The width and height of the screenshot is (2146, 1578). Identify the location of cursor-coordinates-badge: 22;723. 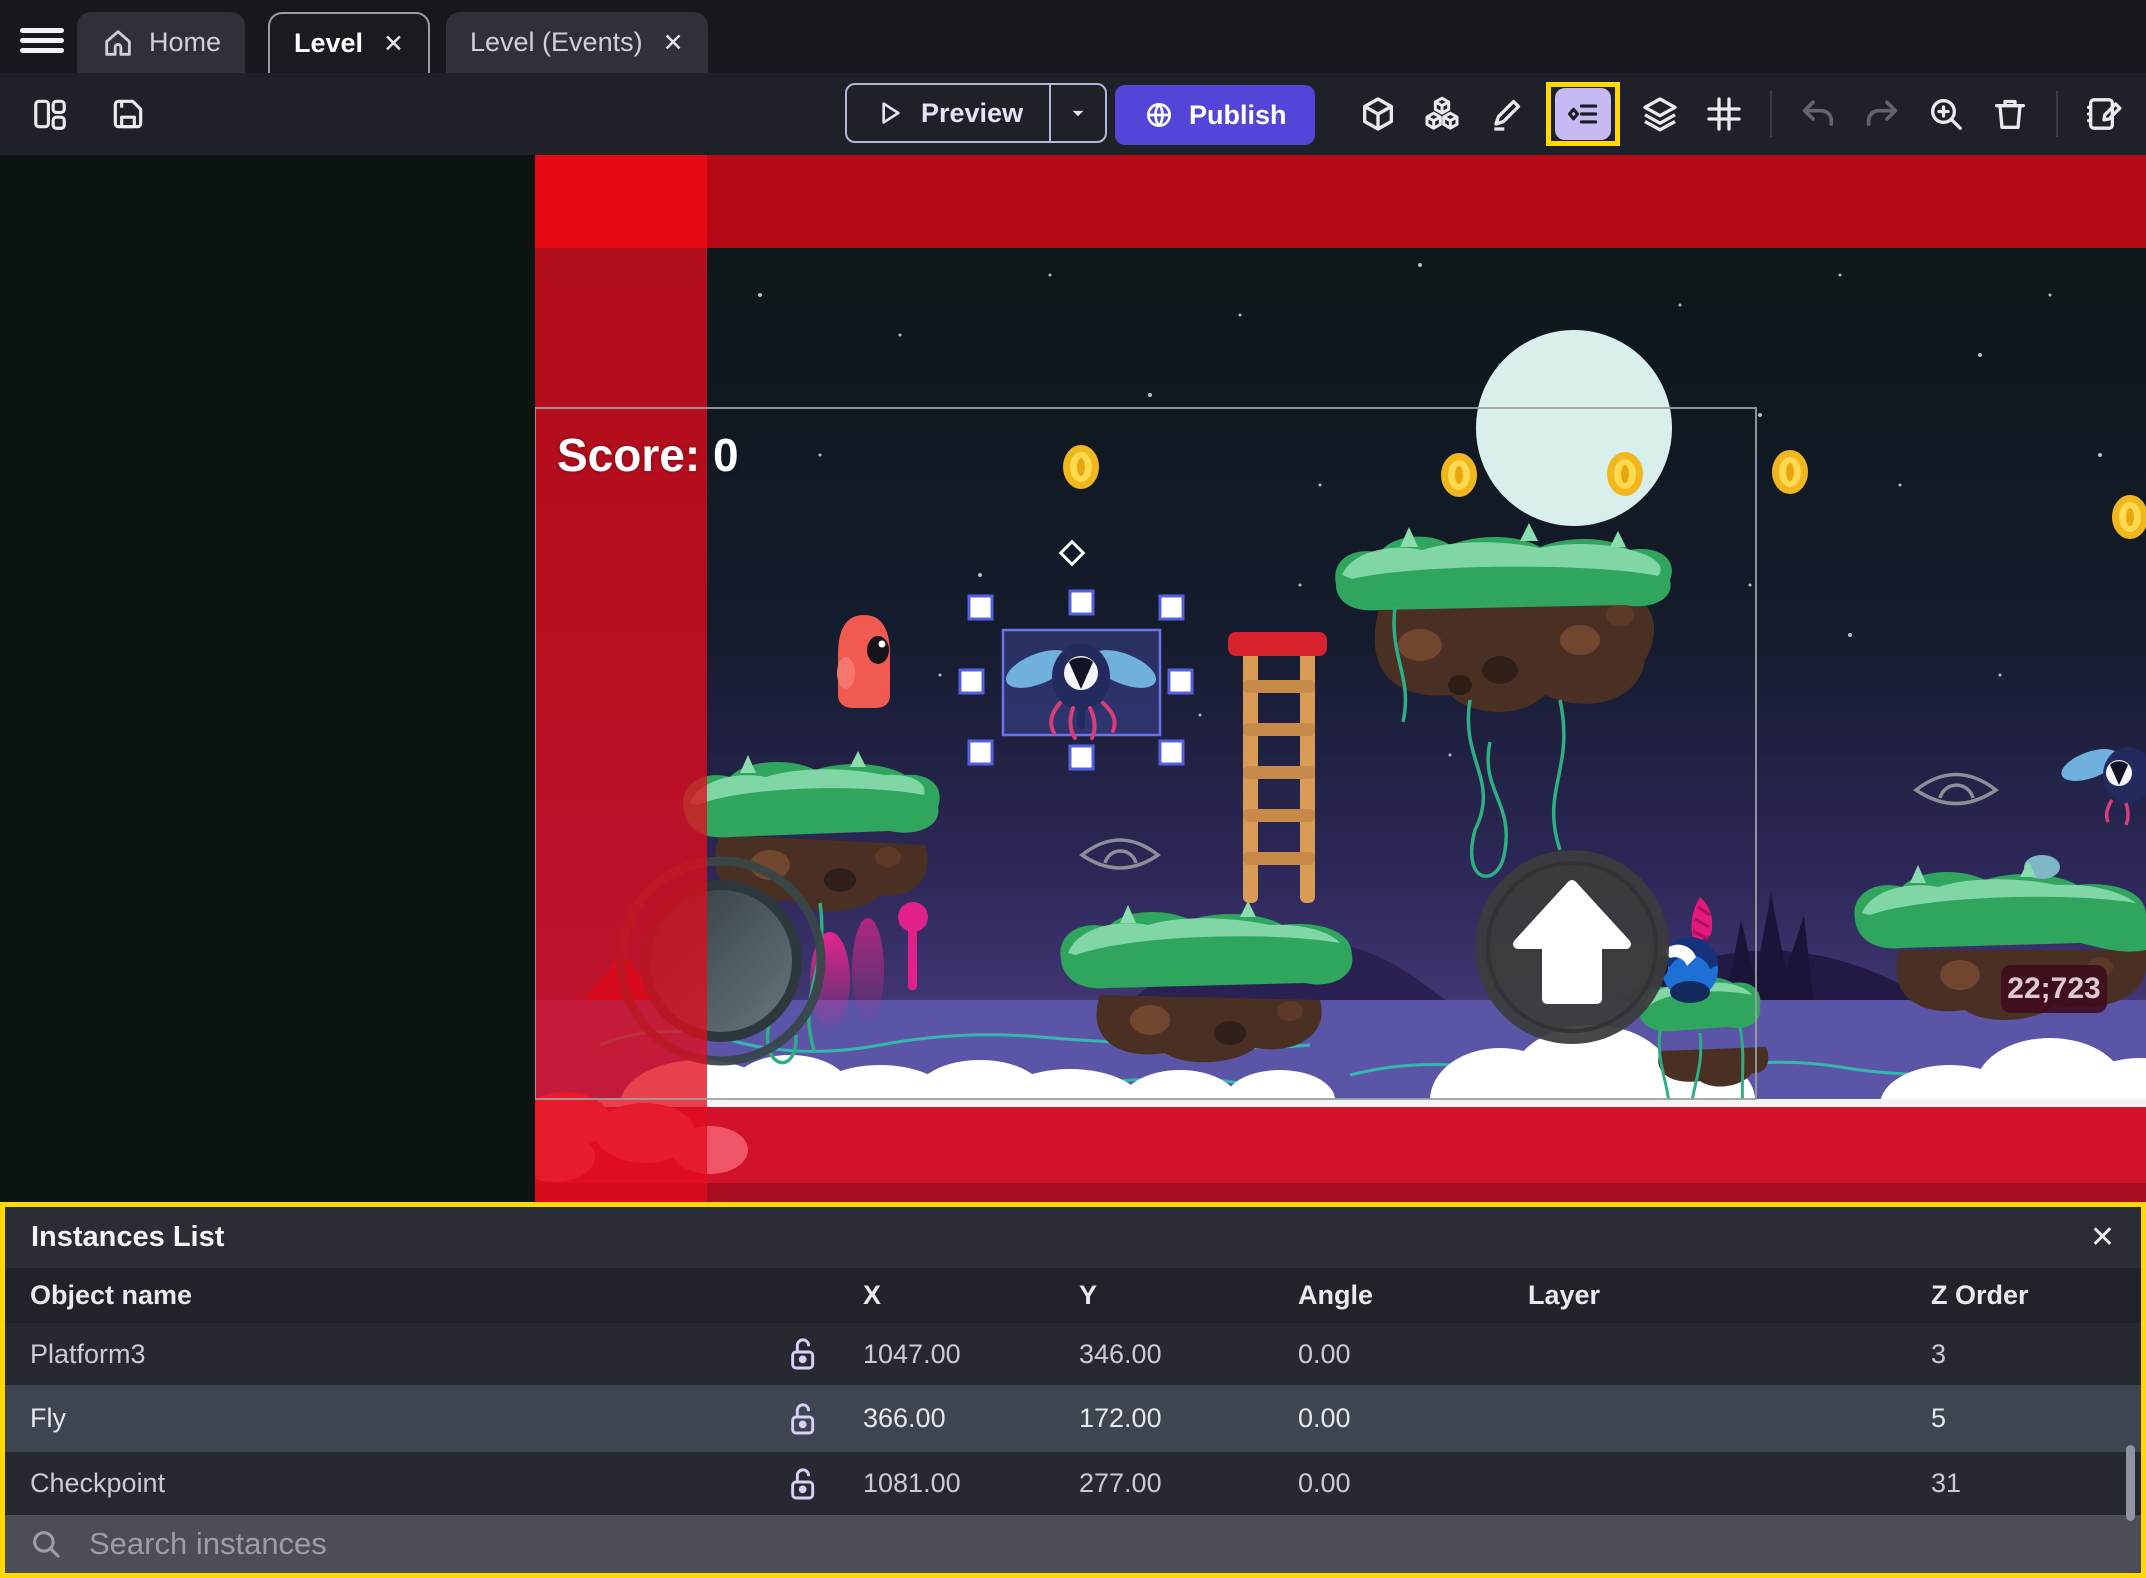
(2054, 989).